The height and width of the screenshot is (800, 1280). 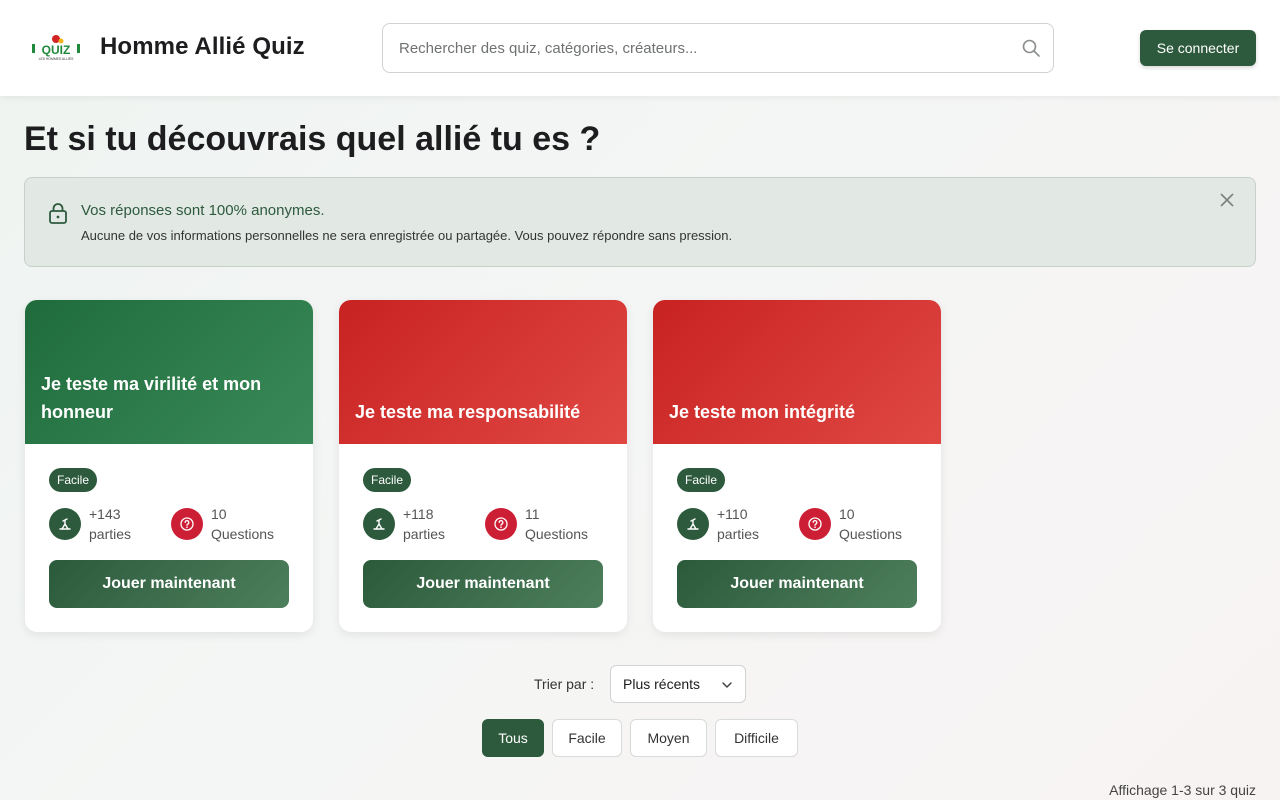 I want to click on card-header: Je teste mon intégrité, so click(x=797, y=372).